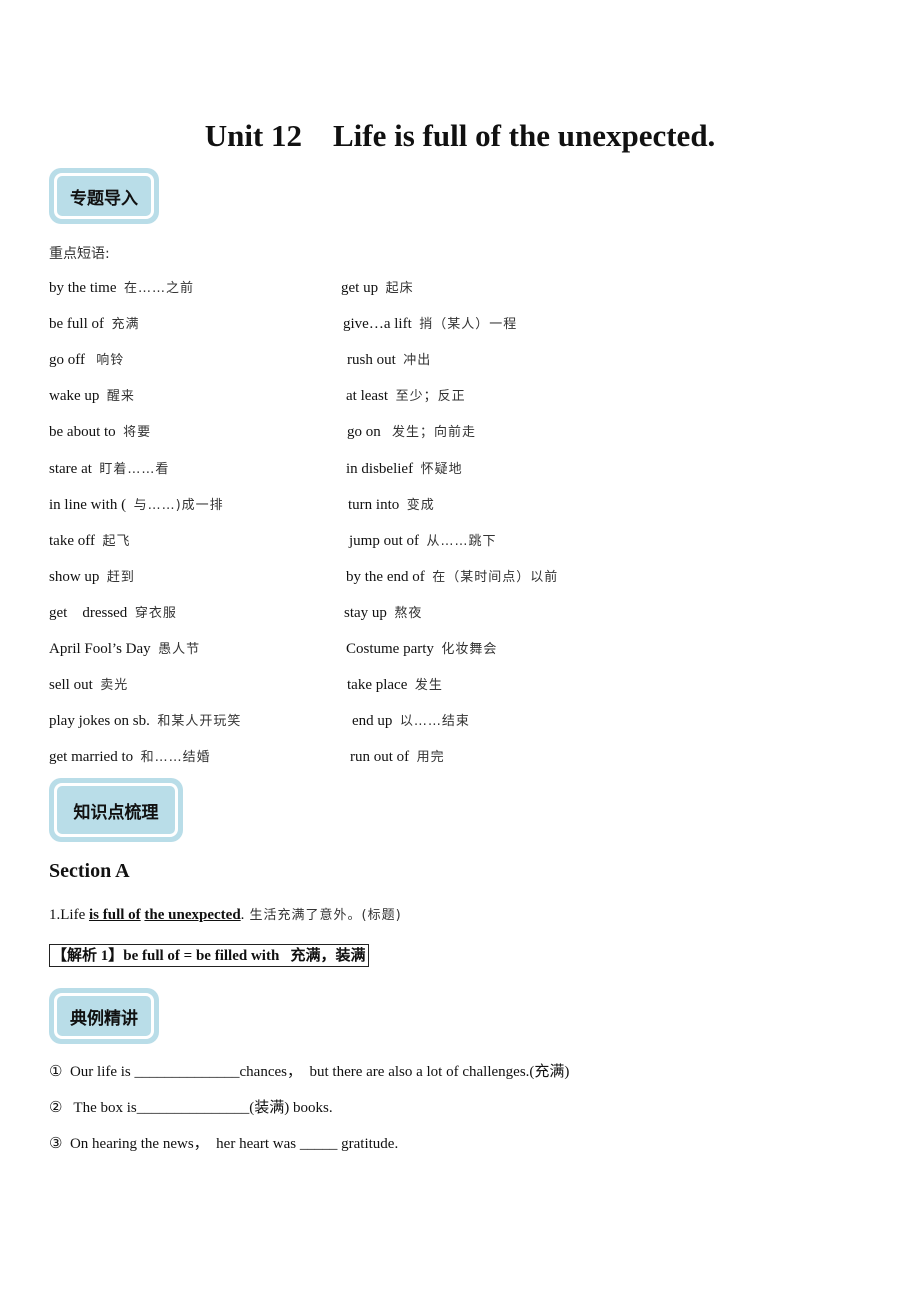  What do you see at coordinates (155, 613) in the screenshot?
I see `phrase-chinese: 穿衣服` at bounding box center [155, 613].